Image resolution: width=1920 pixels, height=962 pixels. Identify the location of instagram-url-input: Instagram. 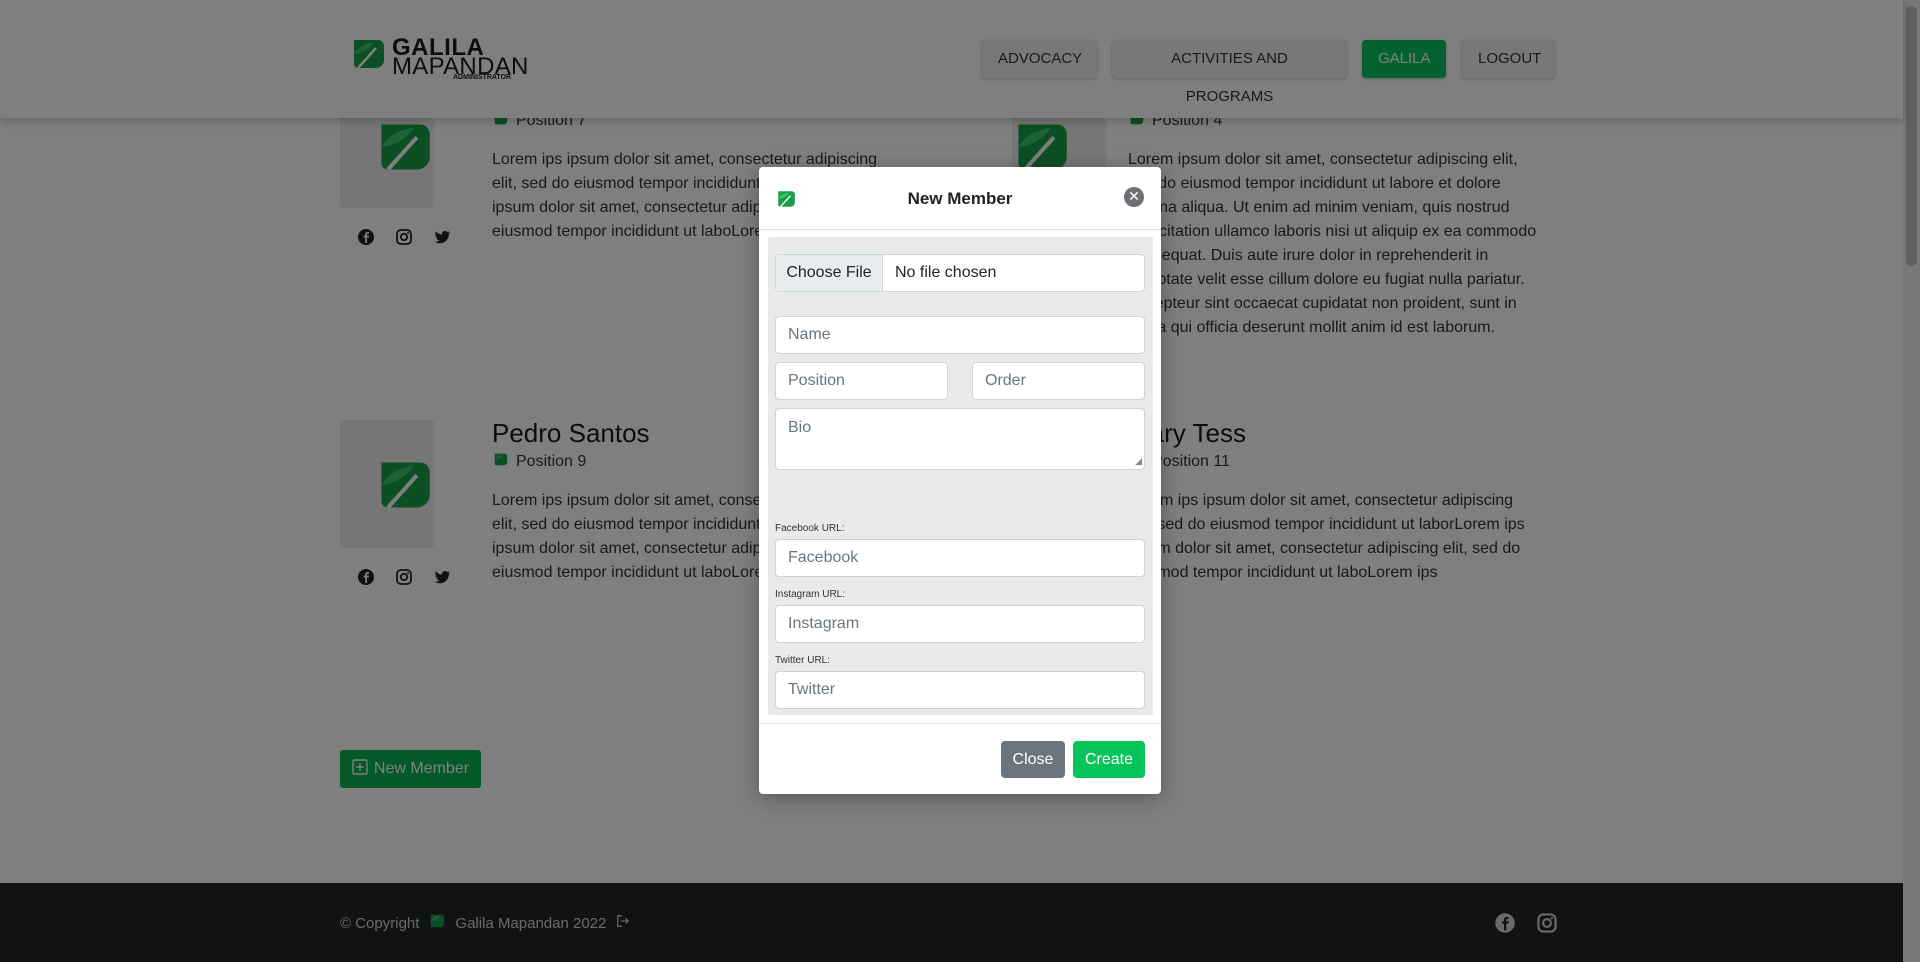
(960, 624).